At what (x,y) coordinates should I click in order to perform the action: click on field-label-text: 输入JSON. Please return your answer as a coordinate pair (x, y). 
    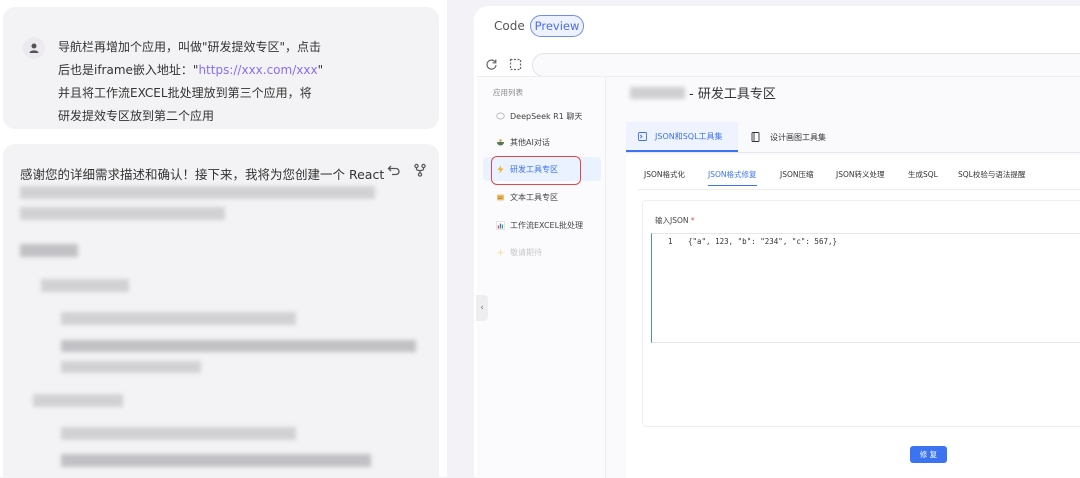
    Looking at the image, I should click on (672, 220).